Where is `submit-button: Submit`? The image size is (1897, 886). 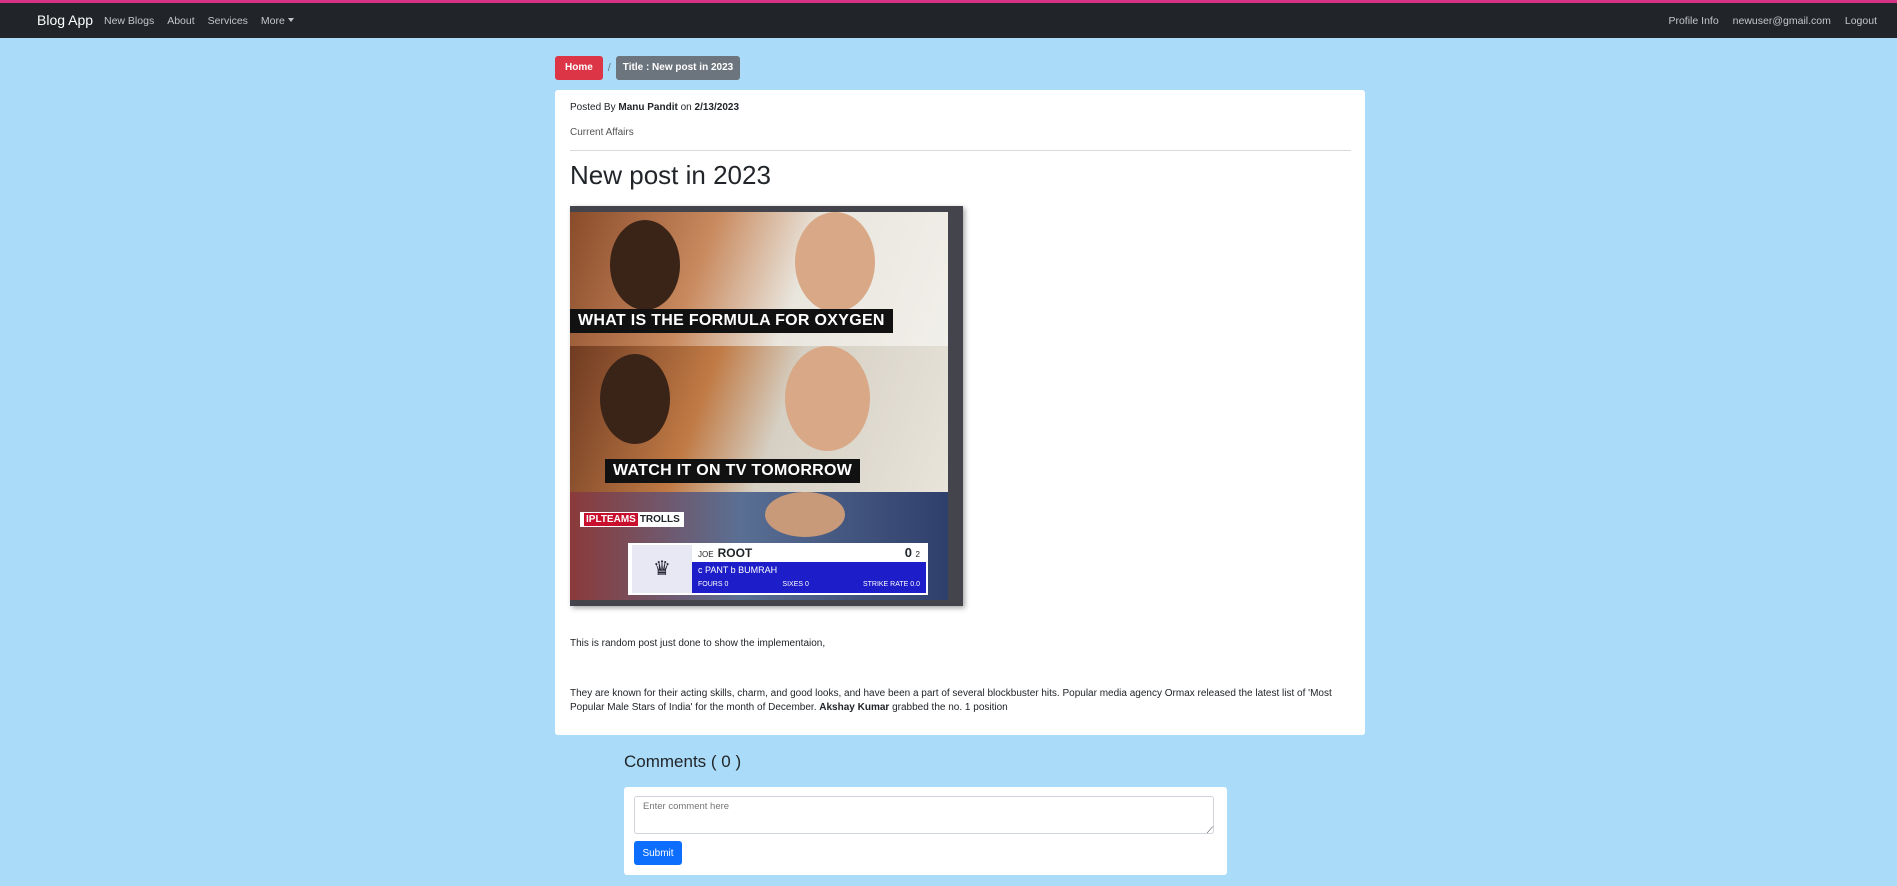 submit-button: Submit is located at coordinates (658, 853).